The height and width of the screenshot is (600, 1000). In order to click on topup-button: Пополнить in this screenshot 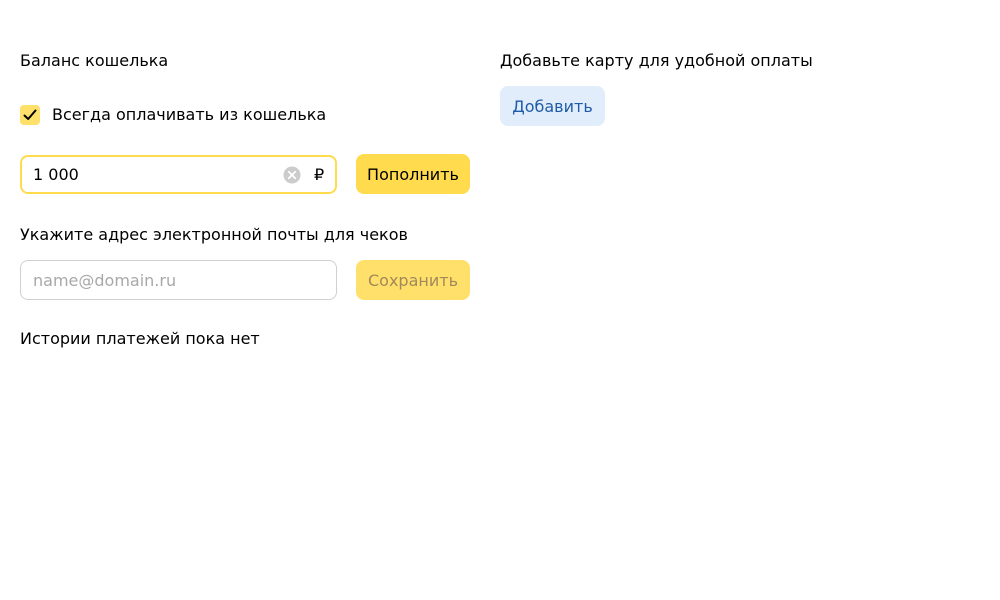, I will do `click(413, 174)`.